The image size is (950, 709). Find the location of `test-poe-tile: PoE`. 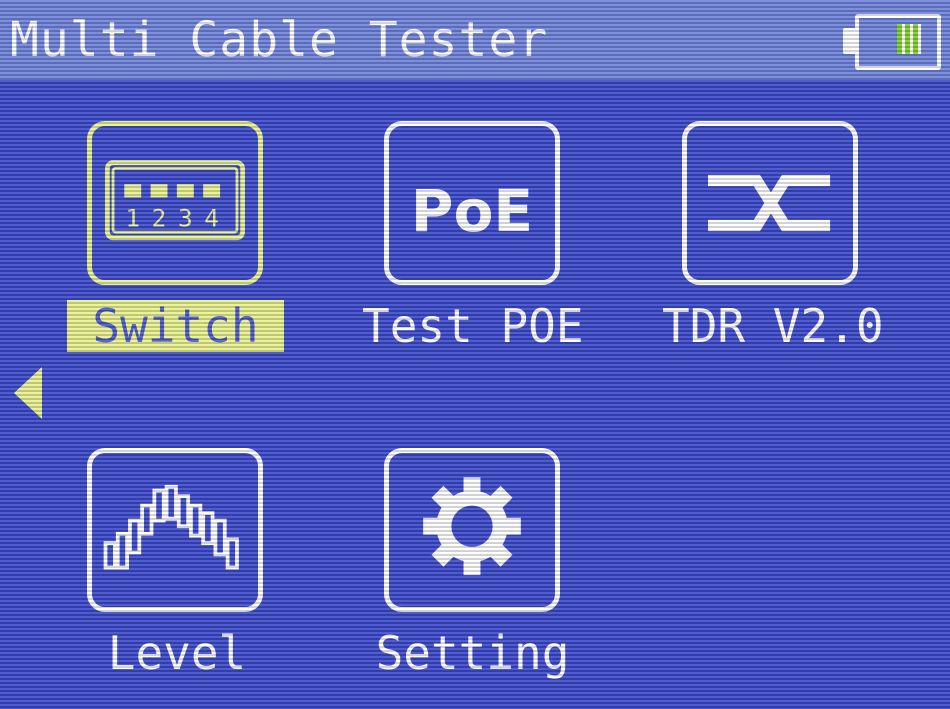

test-poe-tile: PoE is located at coordinates (472, 203).